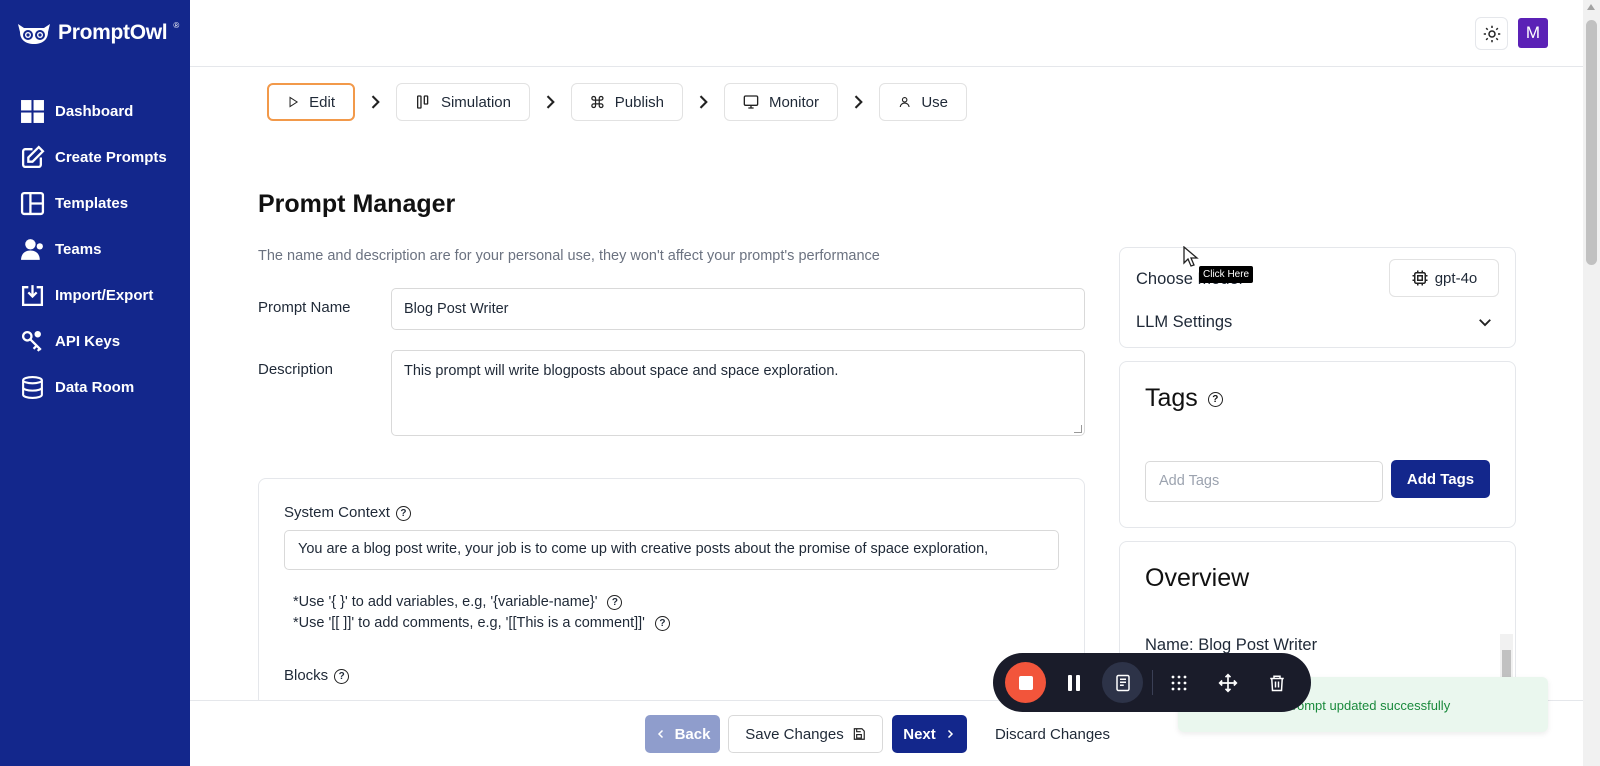 The width and height of the screenshot is (1600, 766). Describe the element at coordinates (1226, 274) in the screenshot. I see `tooltip: Click Here` at that location.